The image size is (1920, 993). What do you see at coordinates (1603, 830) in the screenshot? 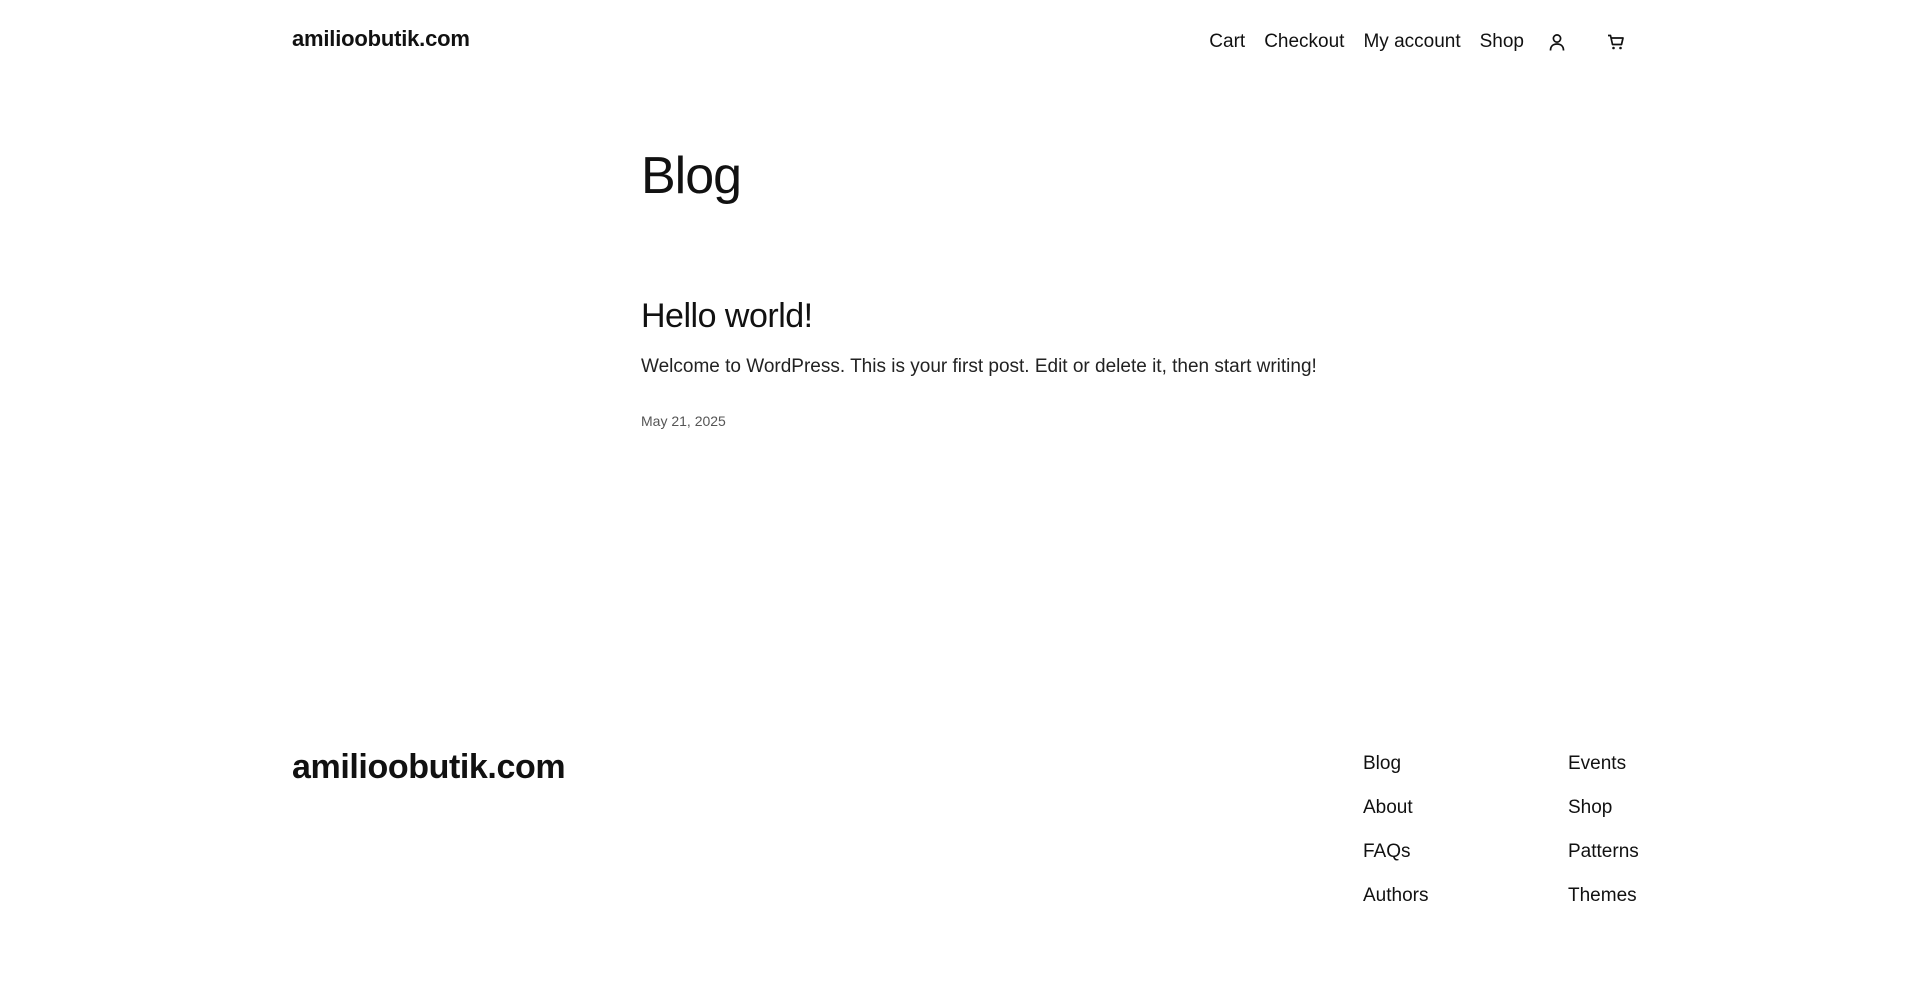
I see `footer-nav-column-2: Events Shop Patterns Themes` at bounding box center [1603, 830].